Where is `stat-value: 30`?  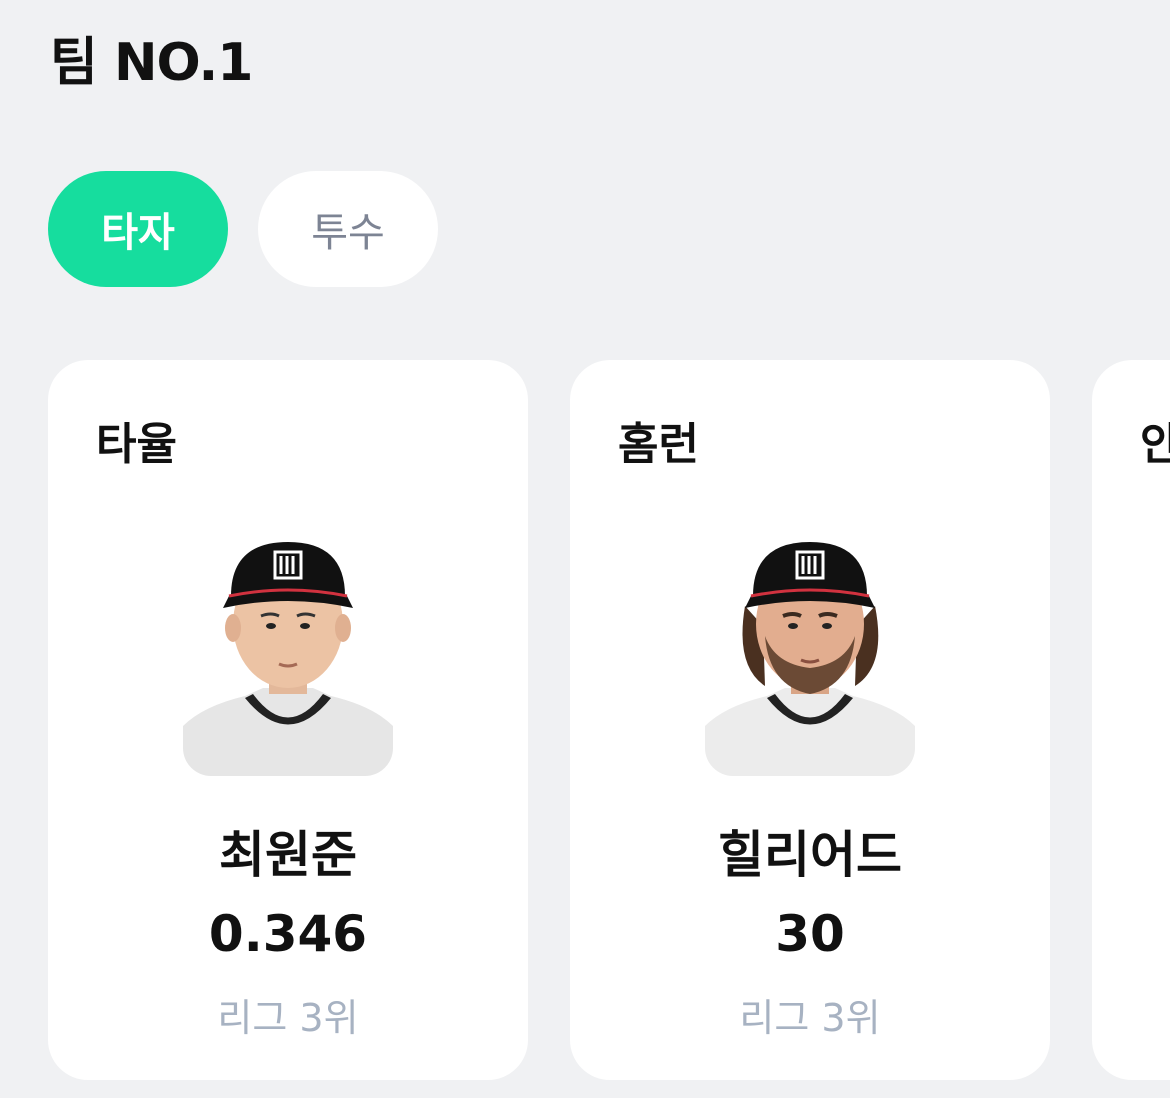 stat-value: 30 is located at coordinates (810, 934).